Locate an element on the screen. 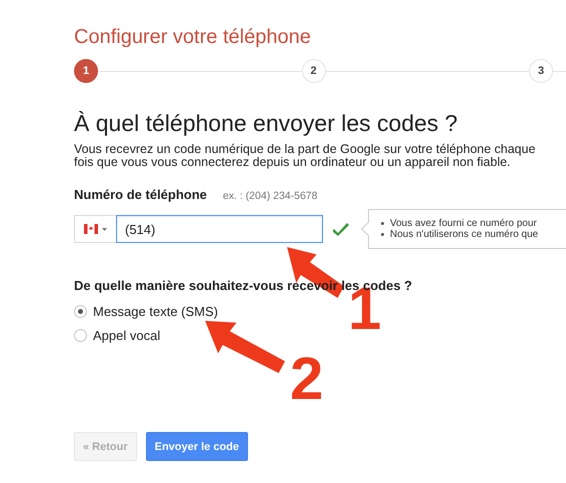  tooltip-text: Nous n'utiliserons ce numéro que is located at coordinates (464, 234).